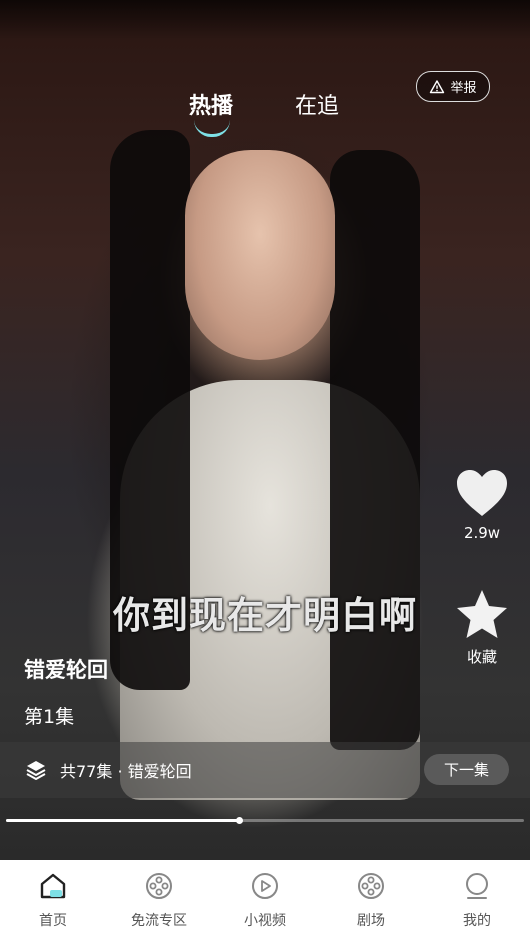 This screenshot has height=942, width=530. I want to click on report-button: 举报, so click(453, 86).